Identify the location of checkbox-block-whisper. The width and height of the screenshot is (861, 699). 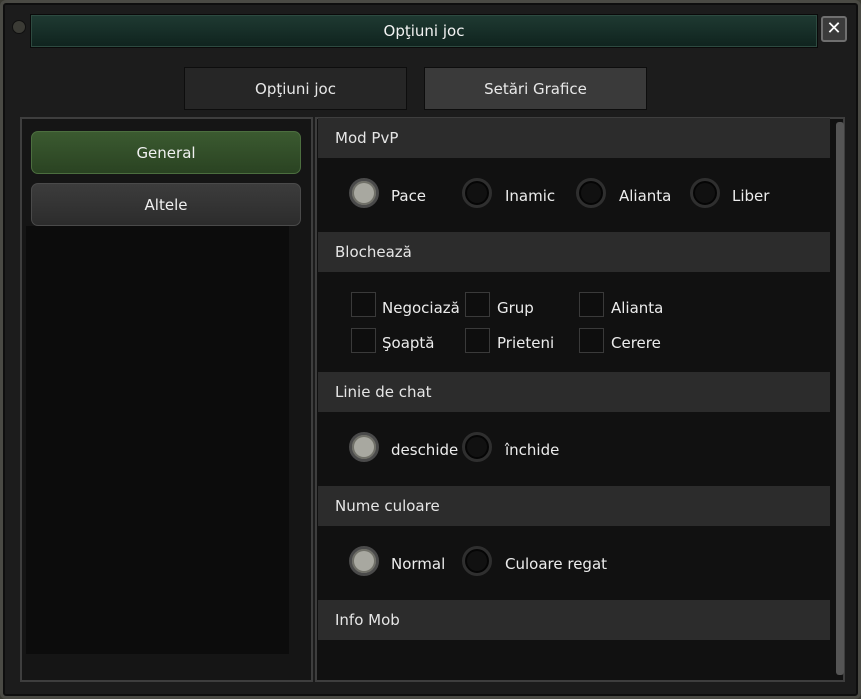
(363, 340).